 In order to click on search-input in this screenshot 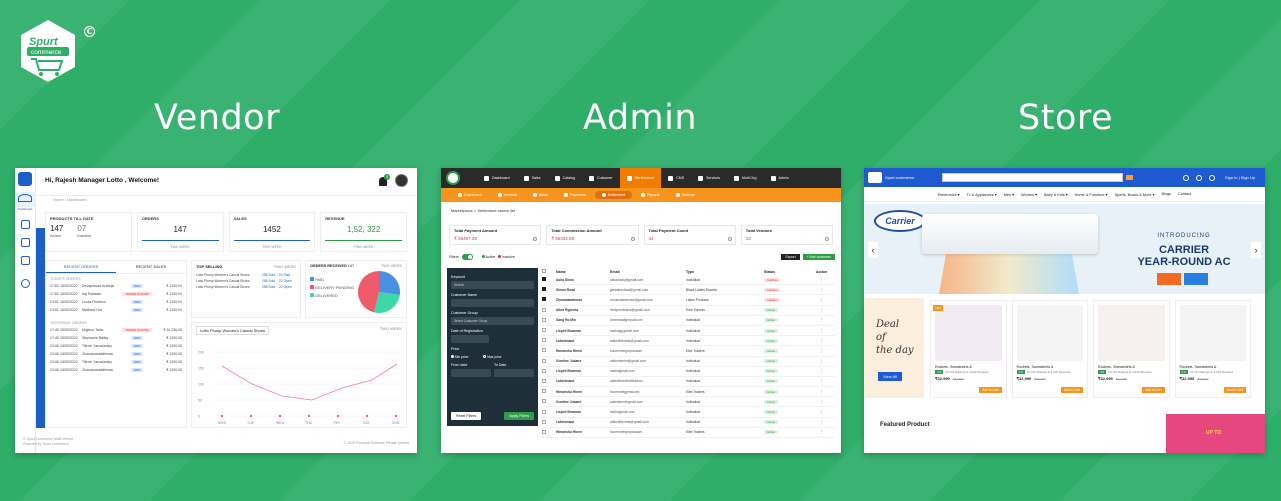, I will do `click(1033, 177)`.